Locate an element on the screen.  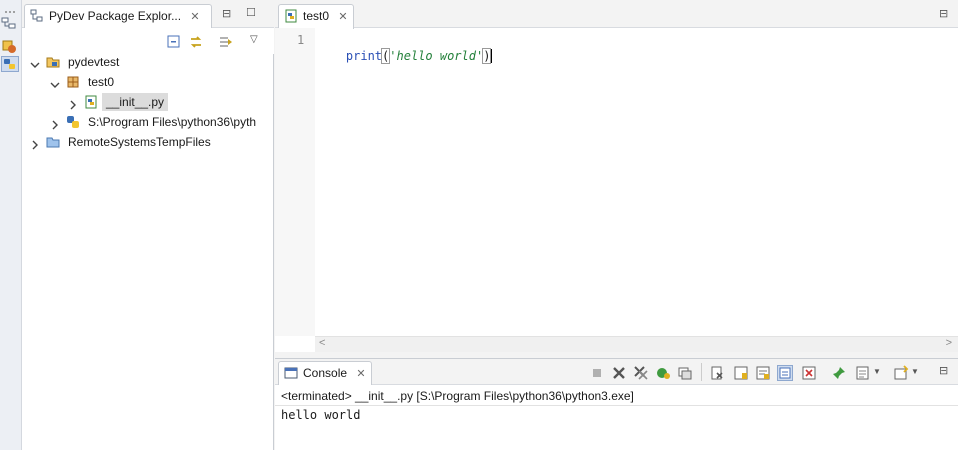
code-line-1: print('hello world') is located at coordinates (405, 56).